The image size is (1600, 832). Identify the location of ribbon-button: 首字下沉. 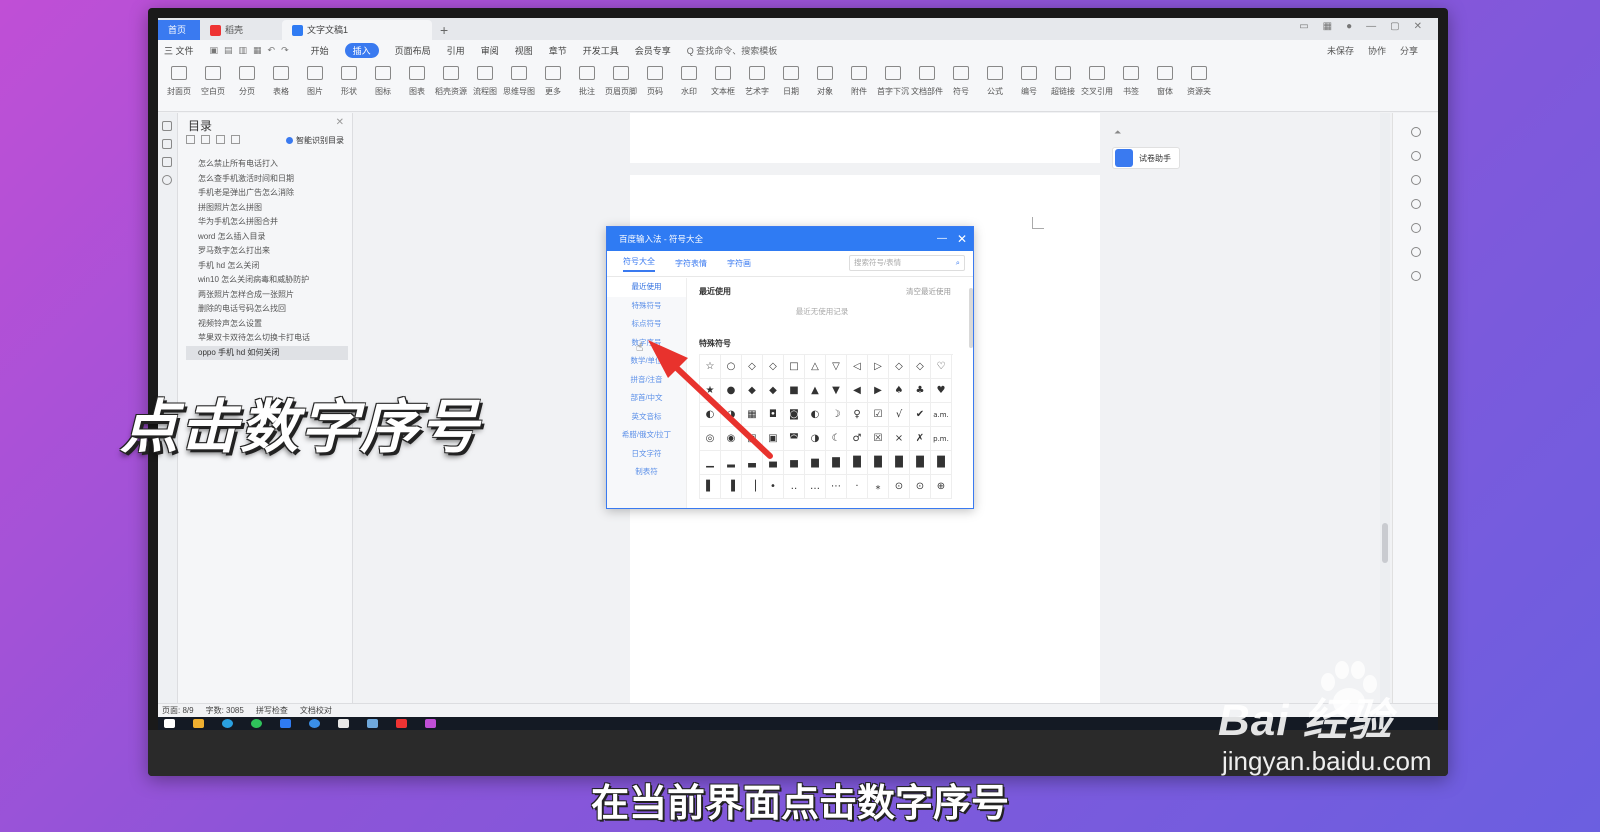
(893, 85).